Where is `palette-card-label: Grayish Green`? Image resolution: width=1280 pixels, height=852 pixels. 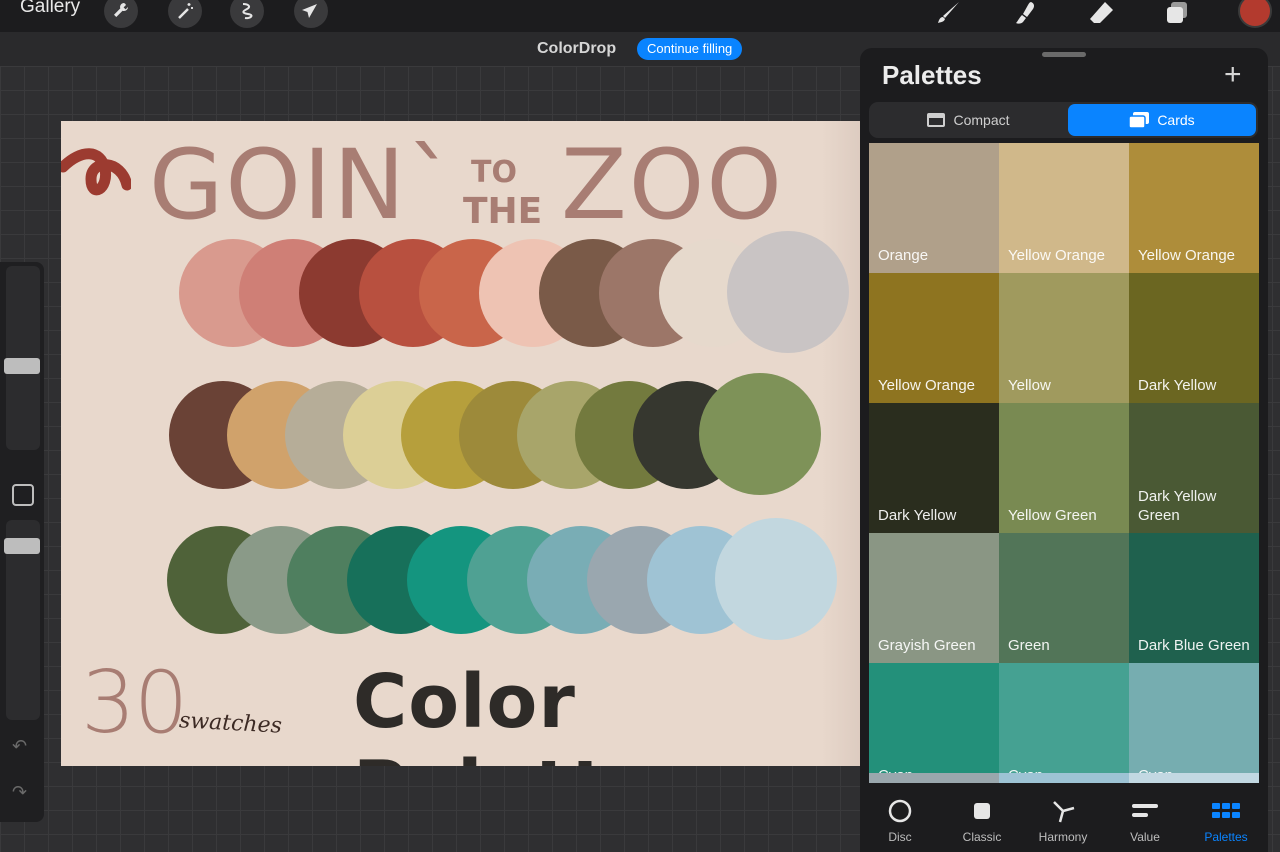
palette-card-label: Grayish Green is located at coordinates (927, 645).